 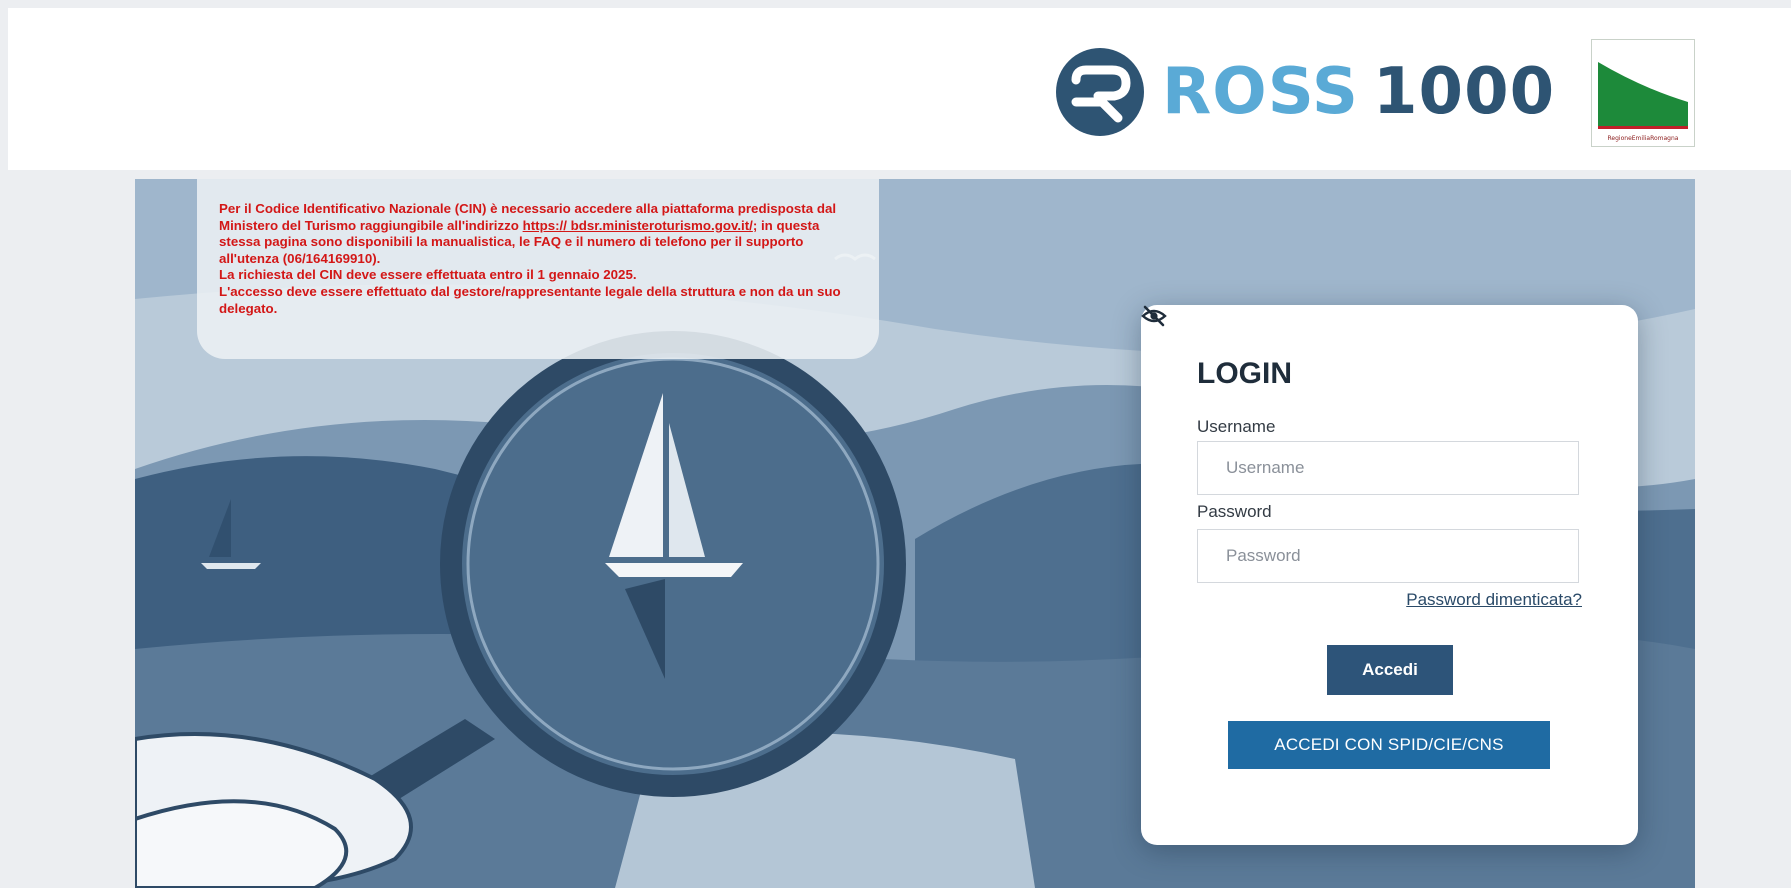 What do you see at coordinates (1643, 87) in the screenshot?
I see `region-flag-icon` at bounding box center [1643, 87].